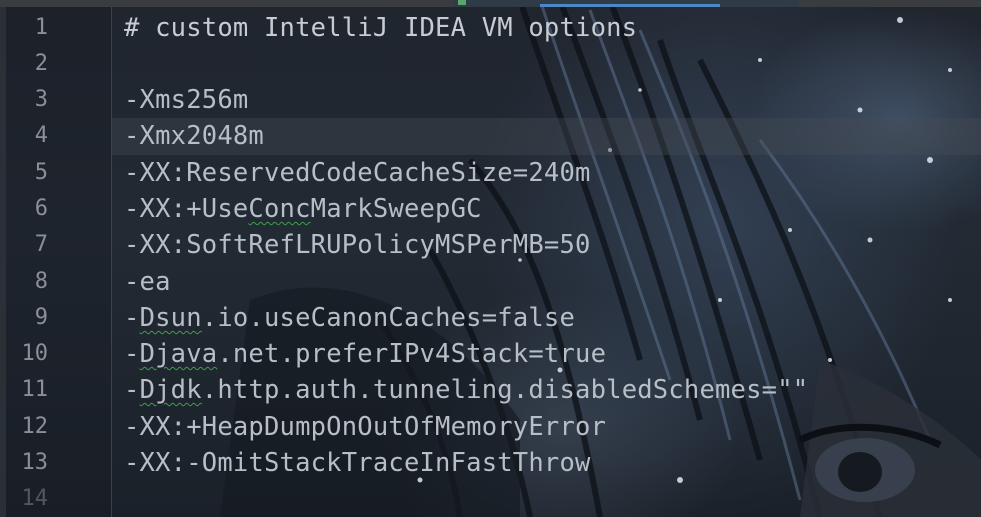 The image size is (981, 517). I want to click on line-number: 4, so click(41, 135).